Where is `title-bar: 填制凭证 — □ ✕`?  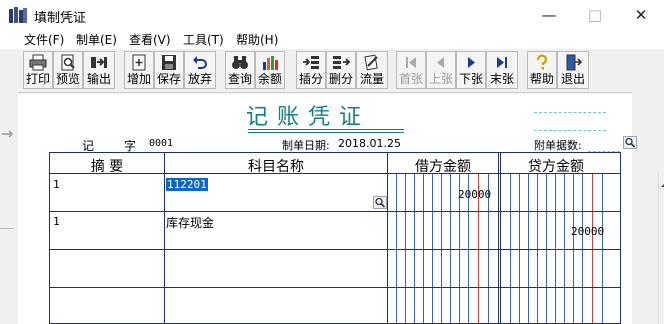 title-bar: 填制凭证 — □ ✕ is located at coordinates (332, 15).